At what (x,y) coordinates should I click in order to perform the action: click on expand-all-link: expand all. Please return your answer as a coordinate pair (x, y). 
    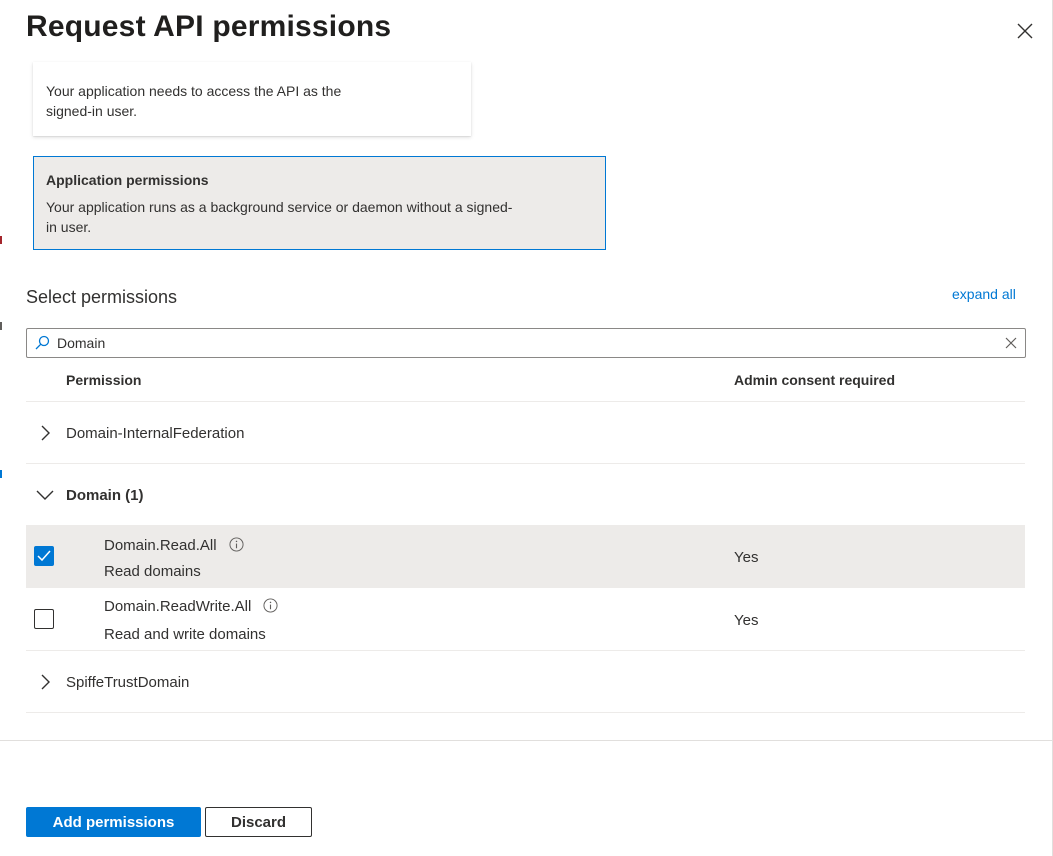
    Looking at the image, I should click on (984, 294).